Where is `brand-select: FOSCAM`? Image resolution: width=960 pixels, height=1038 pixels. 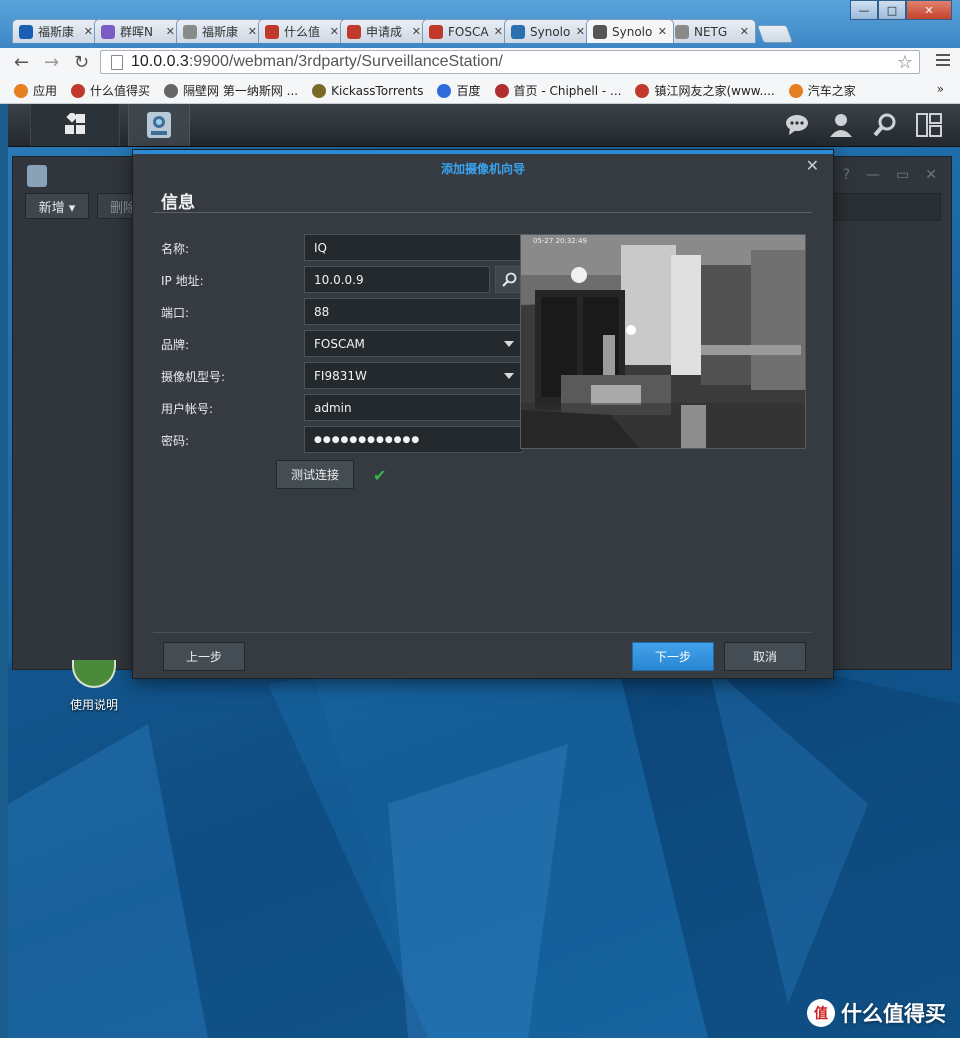
brand-select: FOSCAM is located at coordinates (413, 343).